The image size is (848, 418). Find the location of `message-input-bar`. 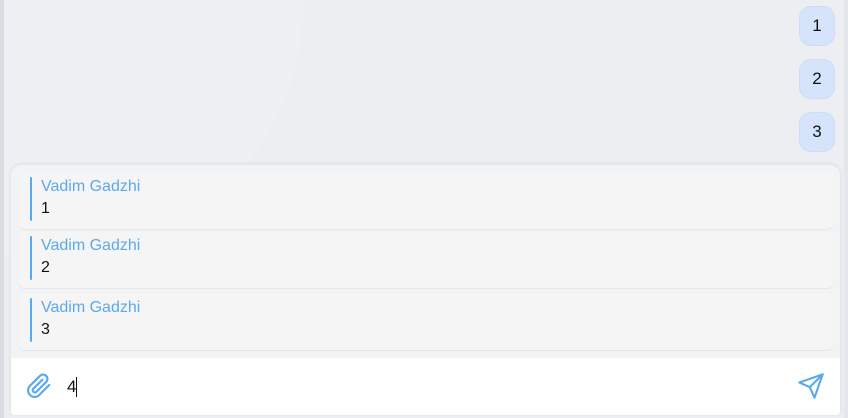

message-input-bar is located at coordinates (425, 386).